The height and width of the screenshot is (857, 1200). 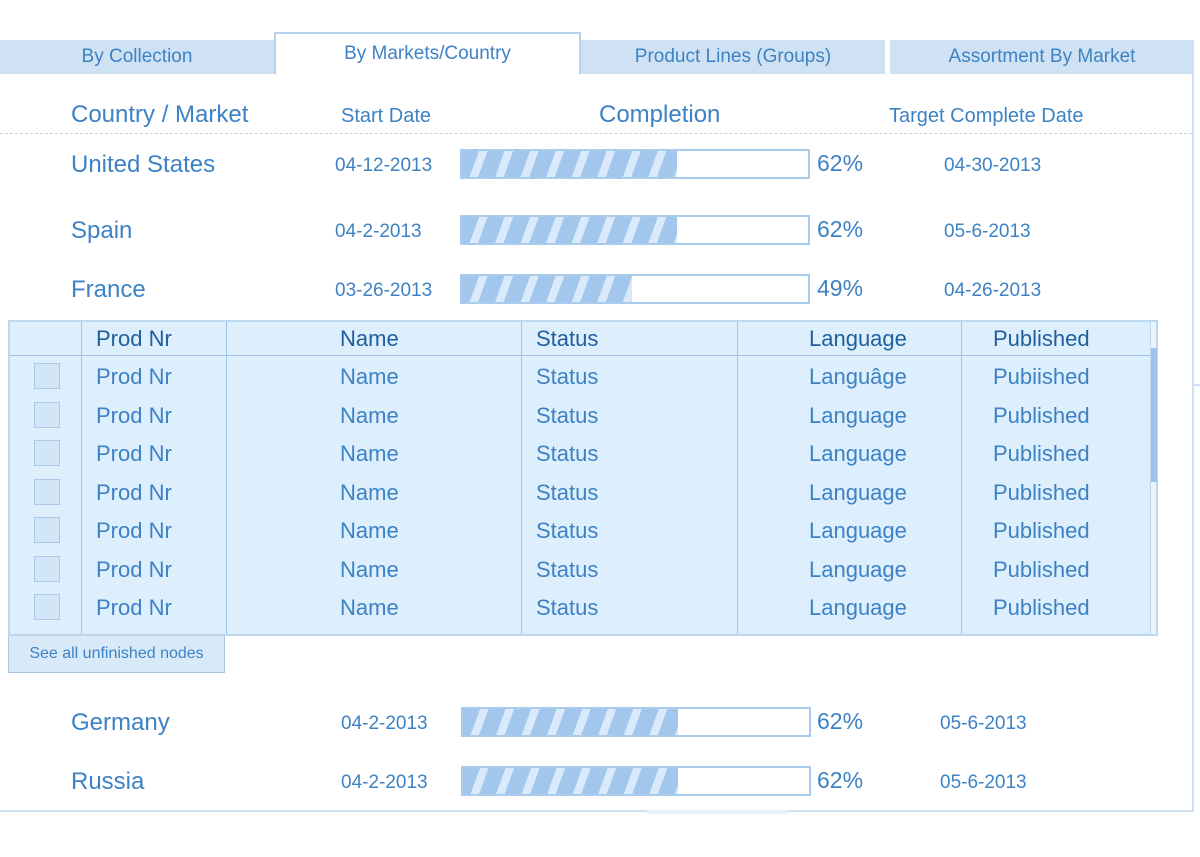 What do you see at coordinates (660, 114) in the screenshot?
I see `header-completion: Completion` at bounding box center [660, 114].